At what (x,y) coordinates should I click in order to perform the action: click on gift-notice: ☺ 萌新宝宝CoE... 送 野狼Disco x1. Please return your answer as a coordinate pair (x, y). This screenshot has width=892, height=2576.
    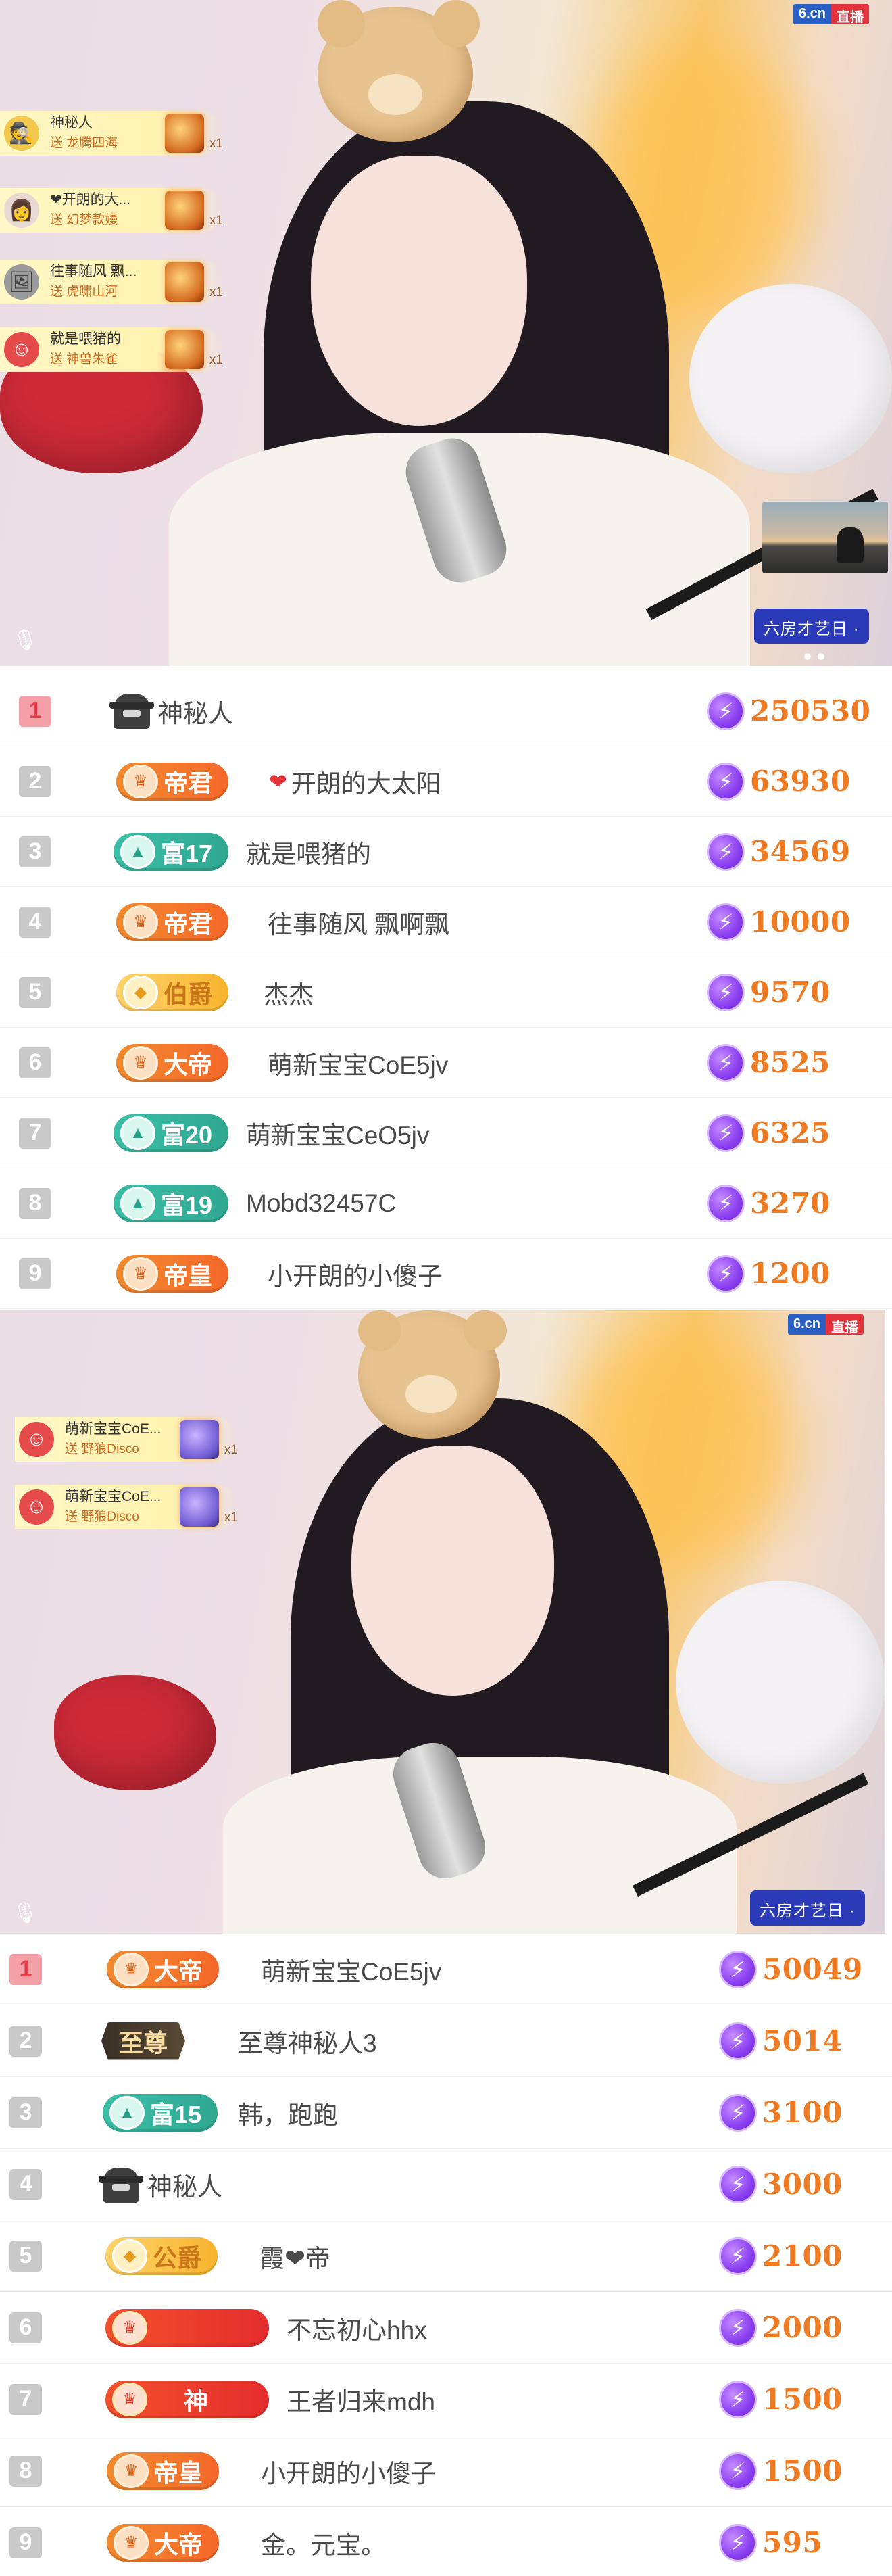
    Looking at the image, I should click on (127, 1507).